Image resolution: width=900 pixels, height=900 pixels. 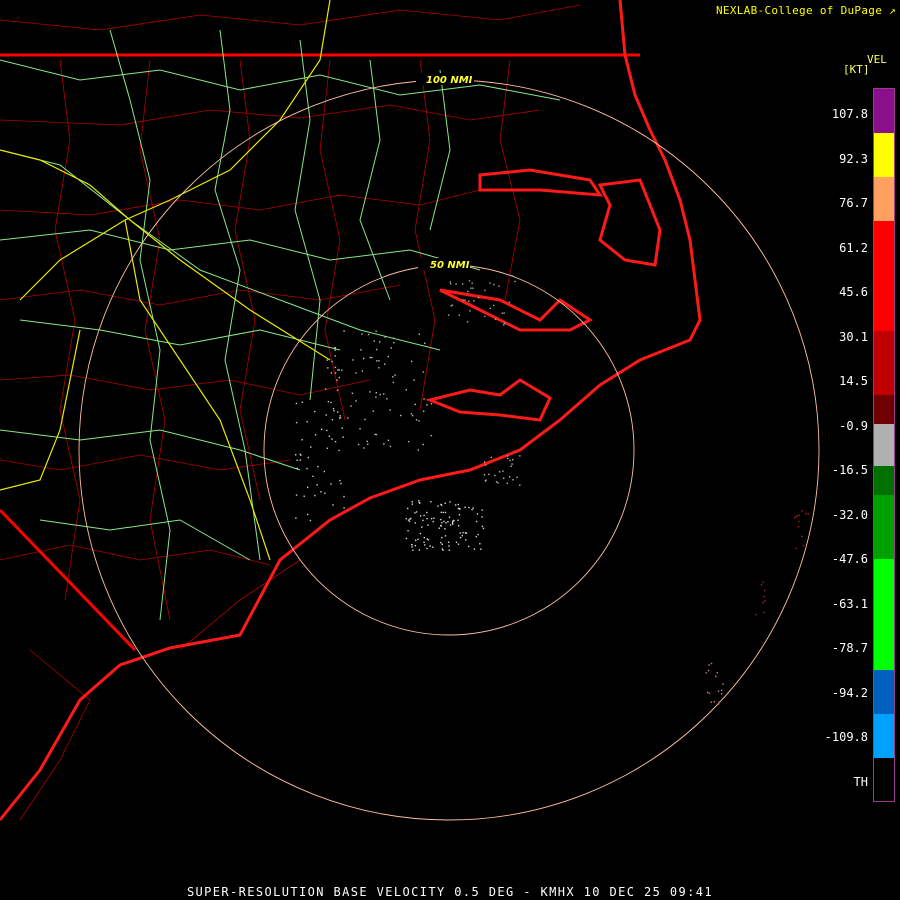 What do you see at coordinates (849, 114) in the screenshot?
I see `legend-tick-label: 107.8` at bounding box center [849, 114].